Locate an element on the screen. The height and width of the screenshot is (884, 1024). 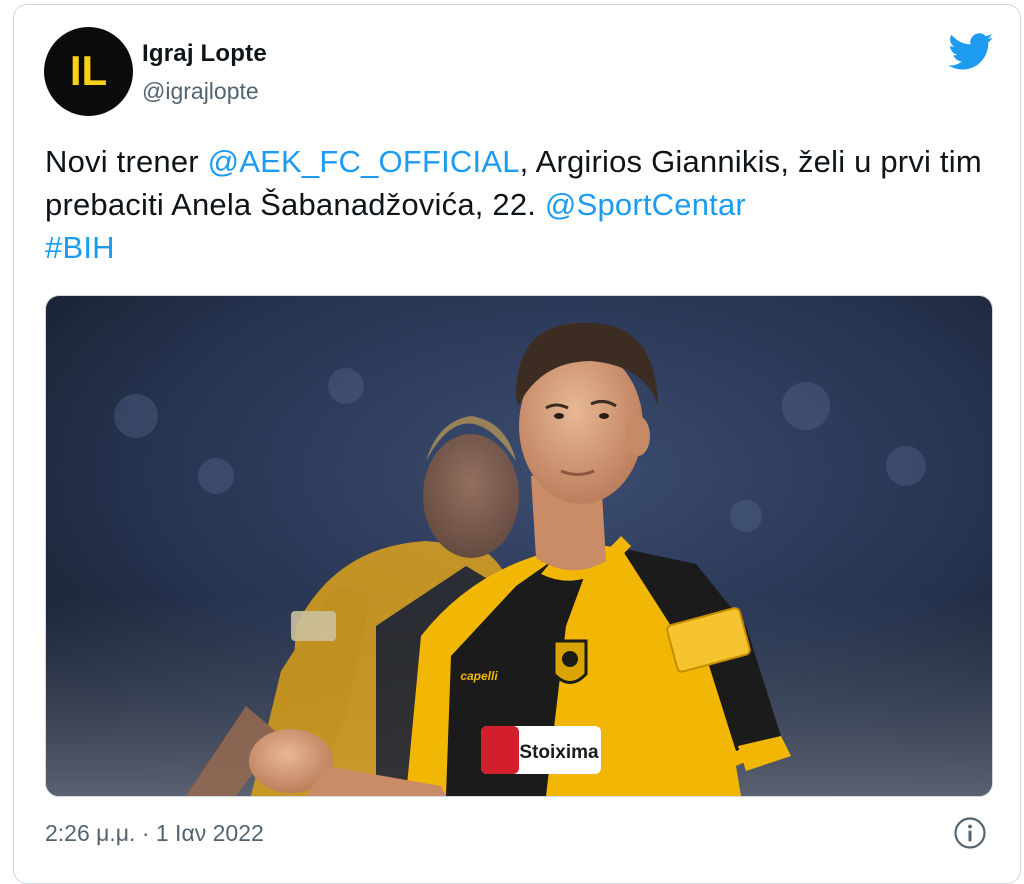
avatar-letters: IL is located at coordinates (88, 70).